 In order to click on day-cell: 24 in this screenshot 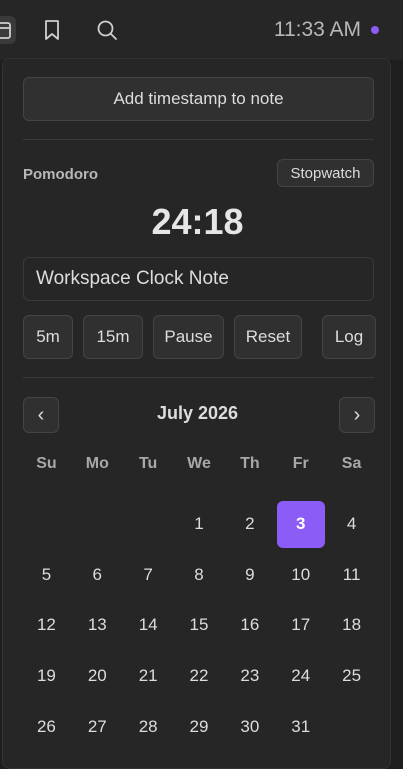, I will do `click(300, 676)`.